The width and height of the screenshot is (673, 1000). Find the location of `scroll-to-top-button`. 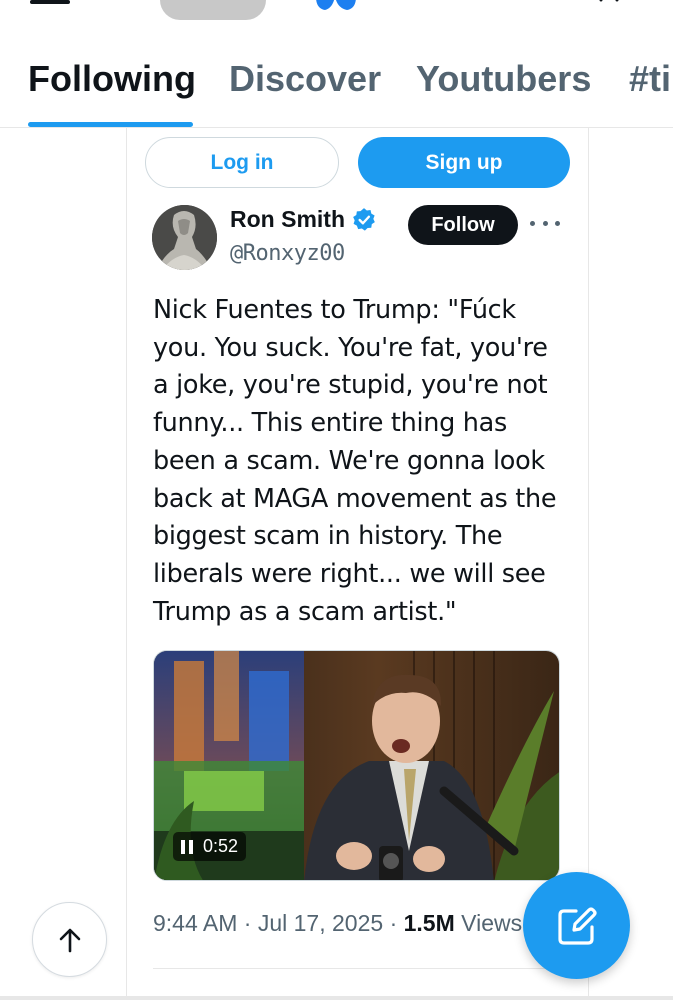

scroll-to-top-button is located at coordinates (69, 939).